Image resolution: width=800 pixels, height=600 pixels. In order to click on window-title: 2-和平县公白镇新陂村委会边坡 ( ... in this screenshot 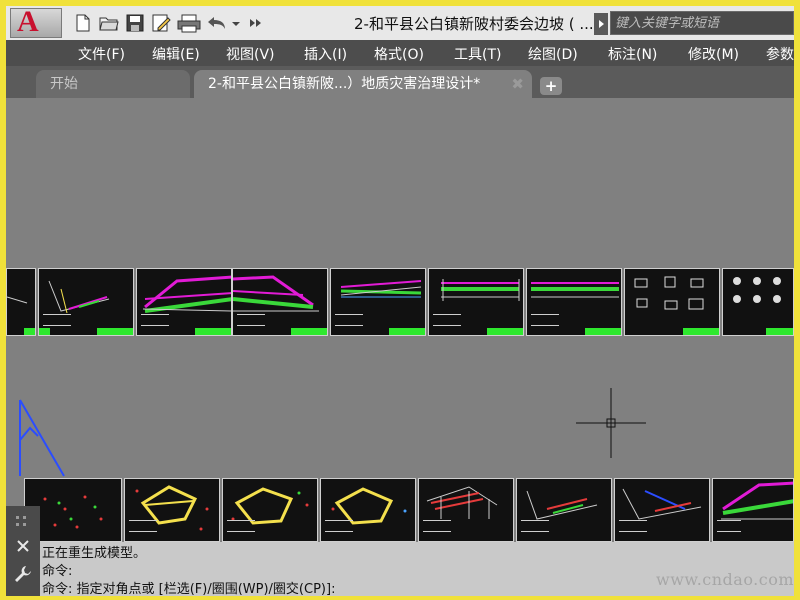, I will do `click(474, 24)`.